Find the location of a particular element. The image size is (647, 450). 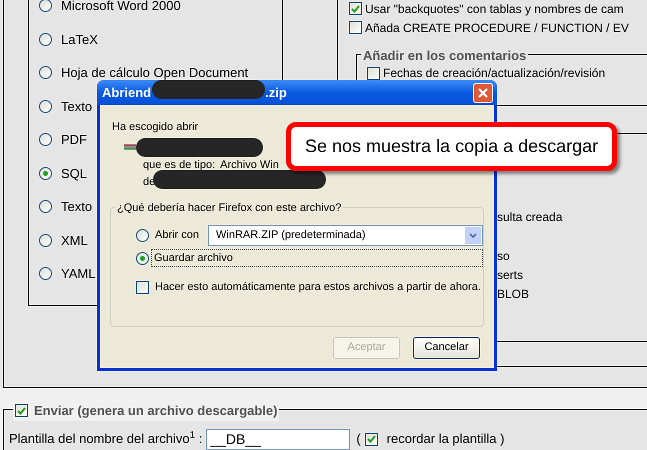

type-value: Archivo Win is located at coordinates (249, 165).